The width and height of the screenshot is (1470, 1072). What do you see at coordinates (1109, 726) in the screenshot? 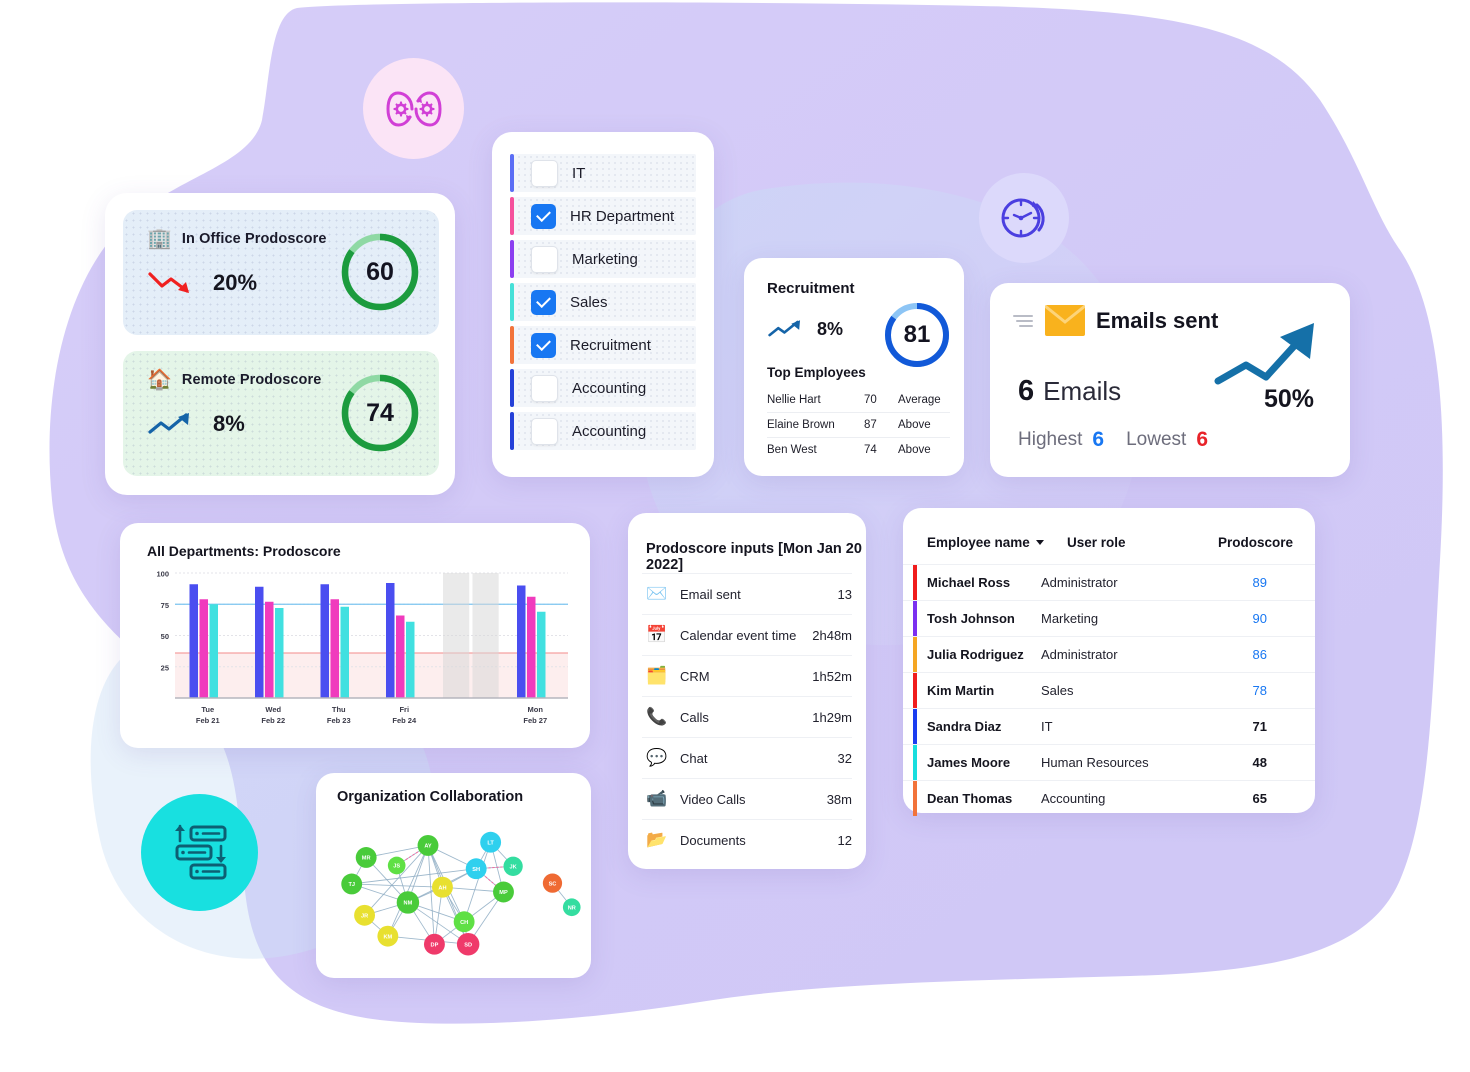
I see `table-row: Sandra Diaz IT 71` at bounding box center [1109, 726].